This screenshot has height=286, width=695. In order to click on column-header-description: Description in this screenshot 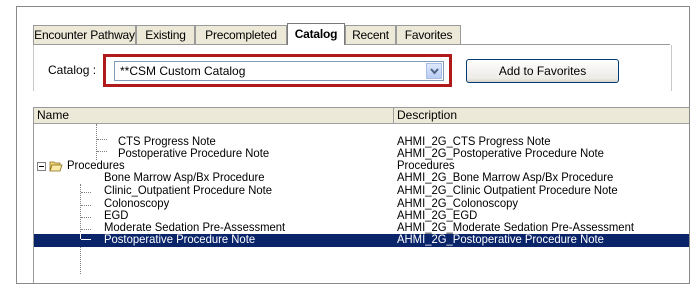, I will do `click(541, 116)`.